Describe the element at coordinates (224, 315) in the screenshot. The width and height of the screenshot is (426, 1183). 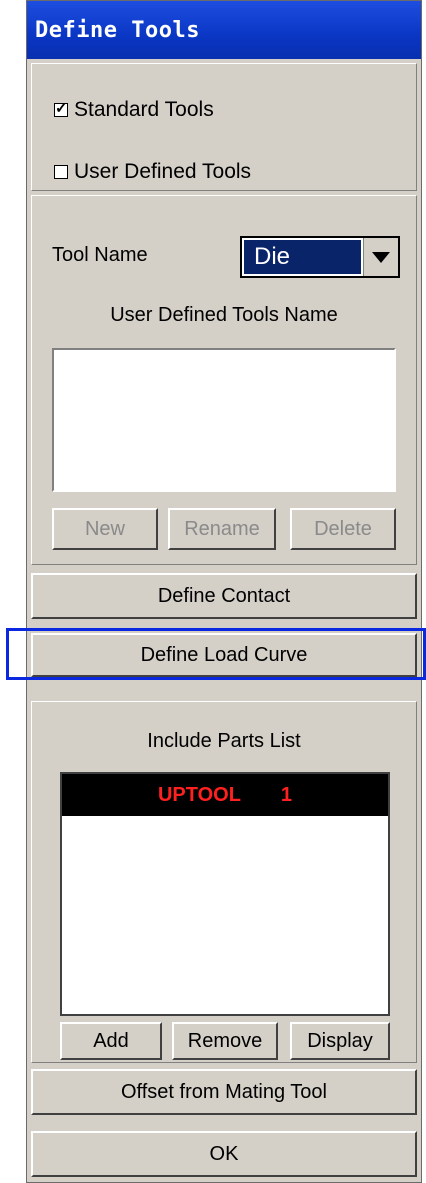
I see `user-defined-tools-name-label: User Defined Tools Name` at that location.